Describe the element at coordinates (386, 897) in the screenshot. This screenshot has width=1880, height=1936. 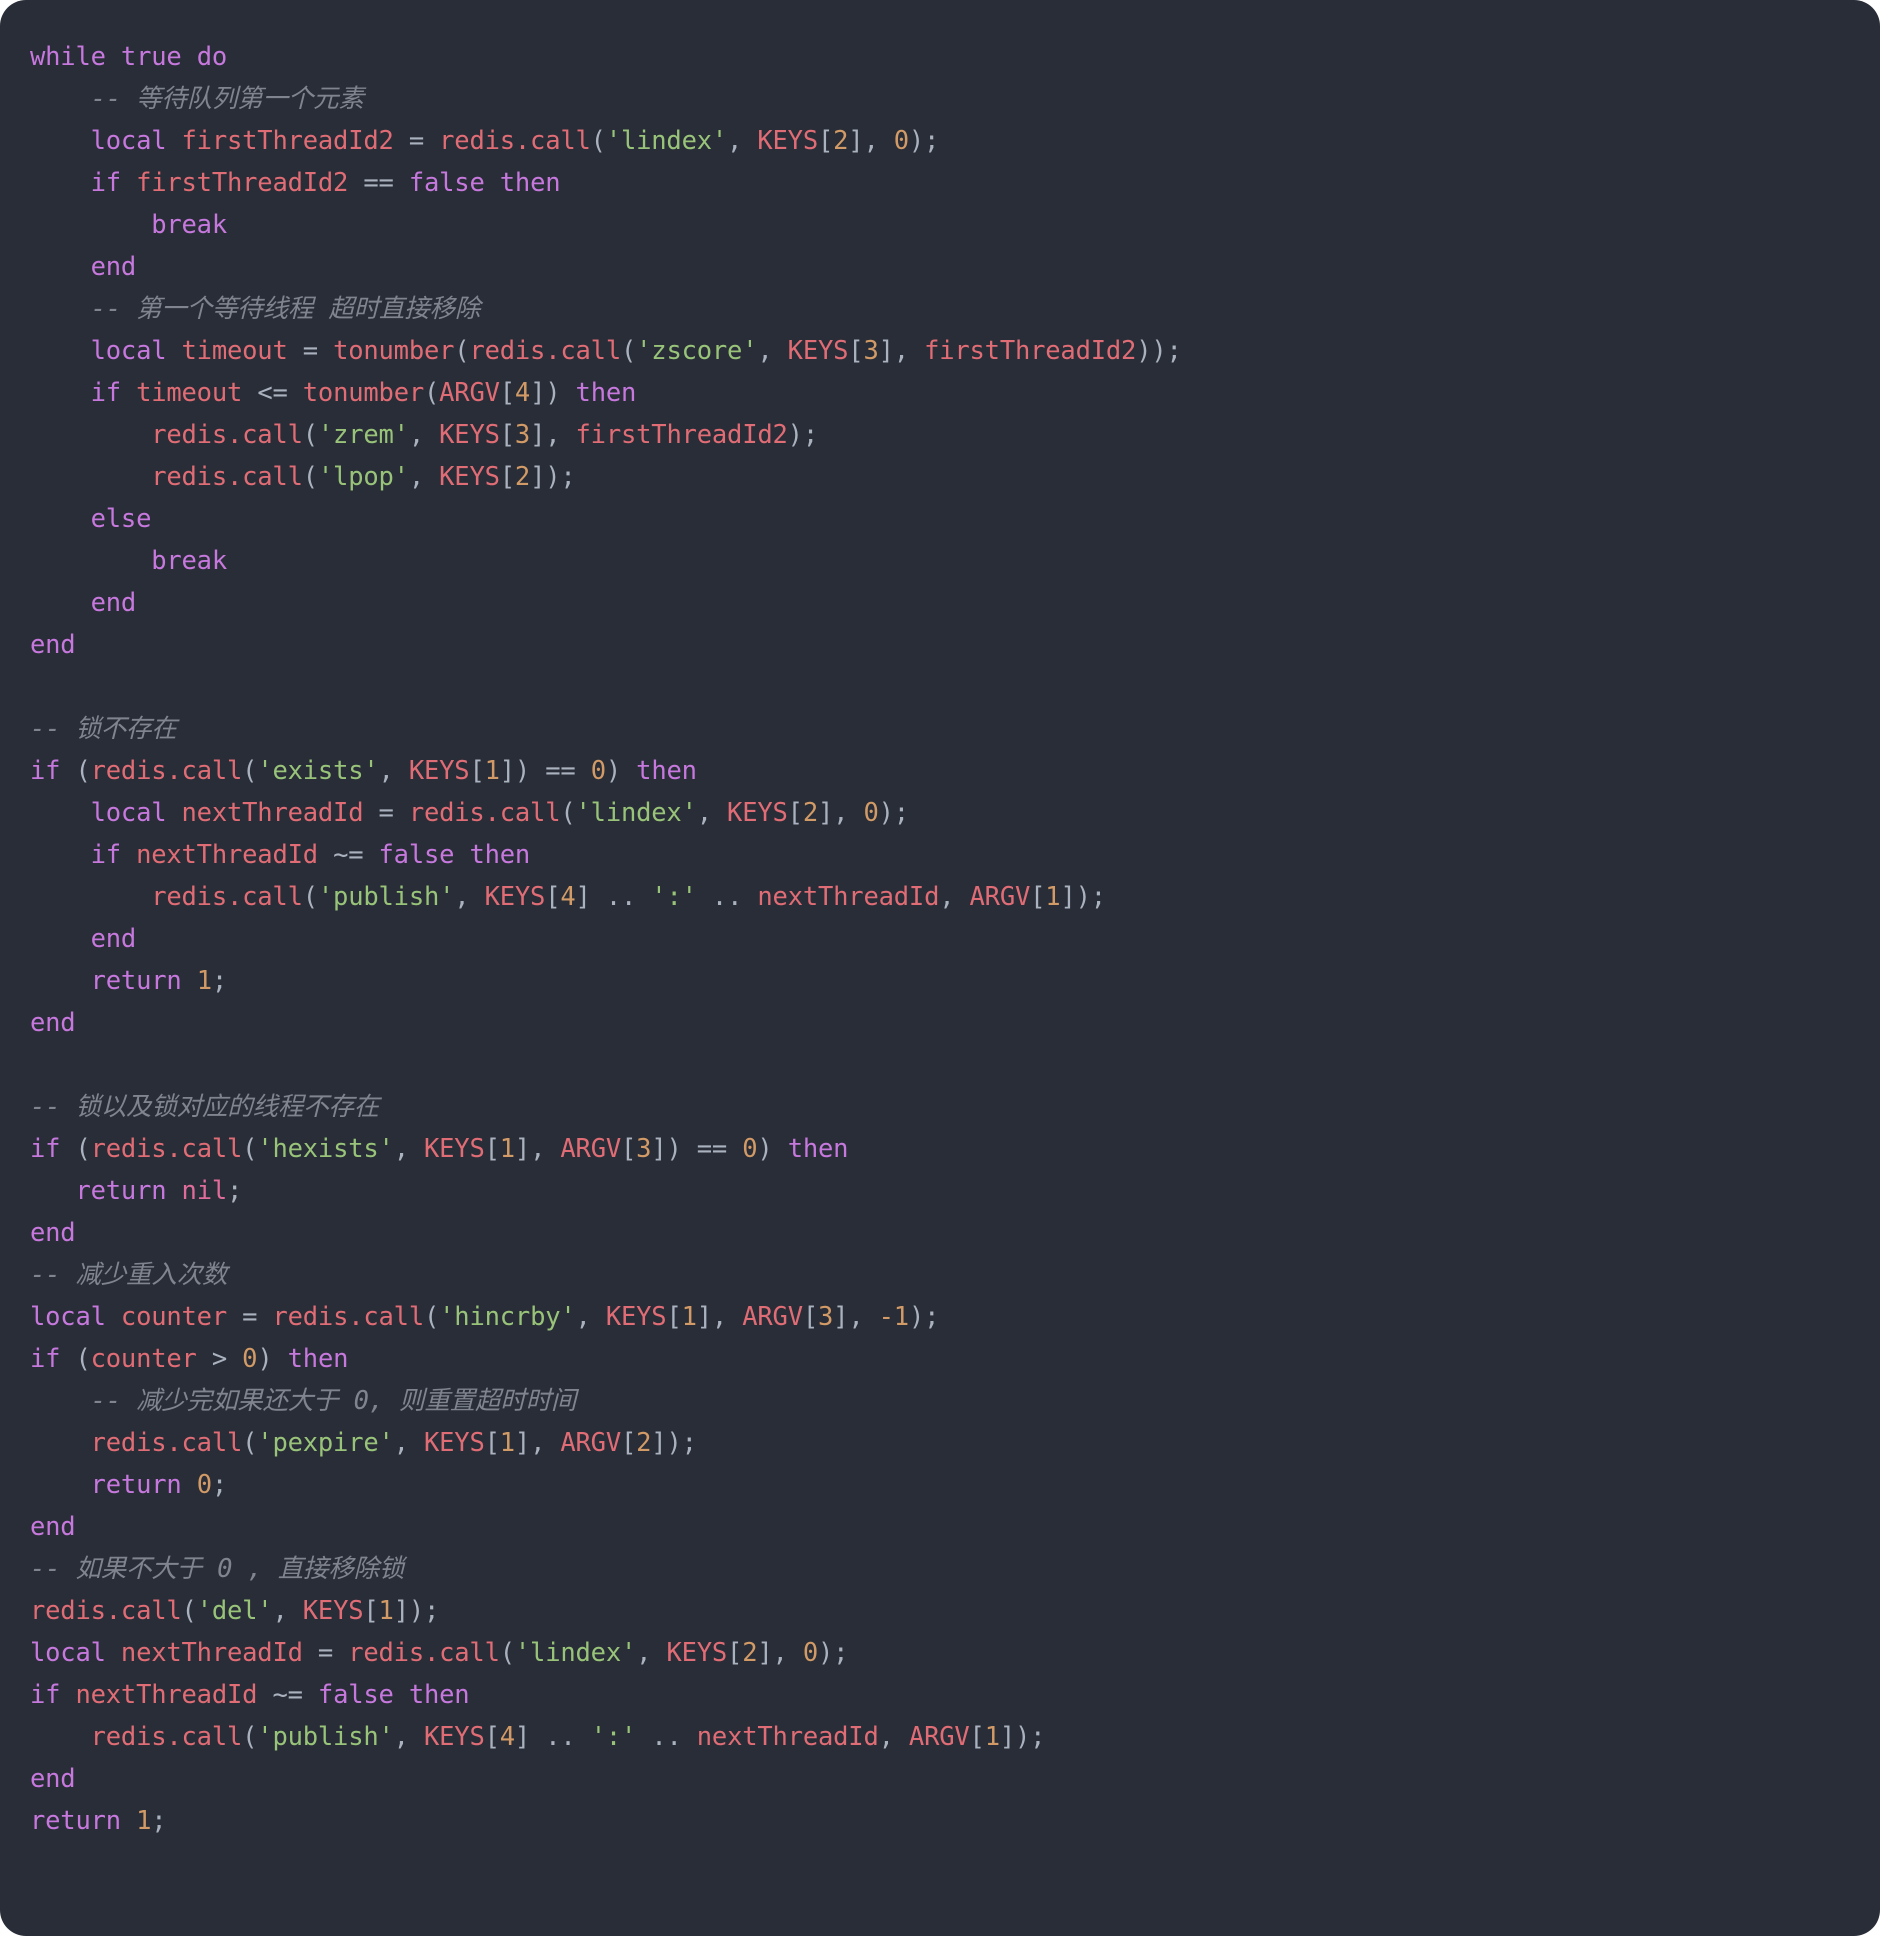
I see `token-str: 'publish'` at that location.